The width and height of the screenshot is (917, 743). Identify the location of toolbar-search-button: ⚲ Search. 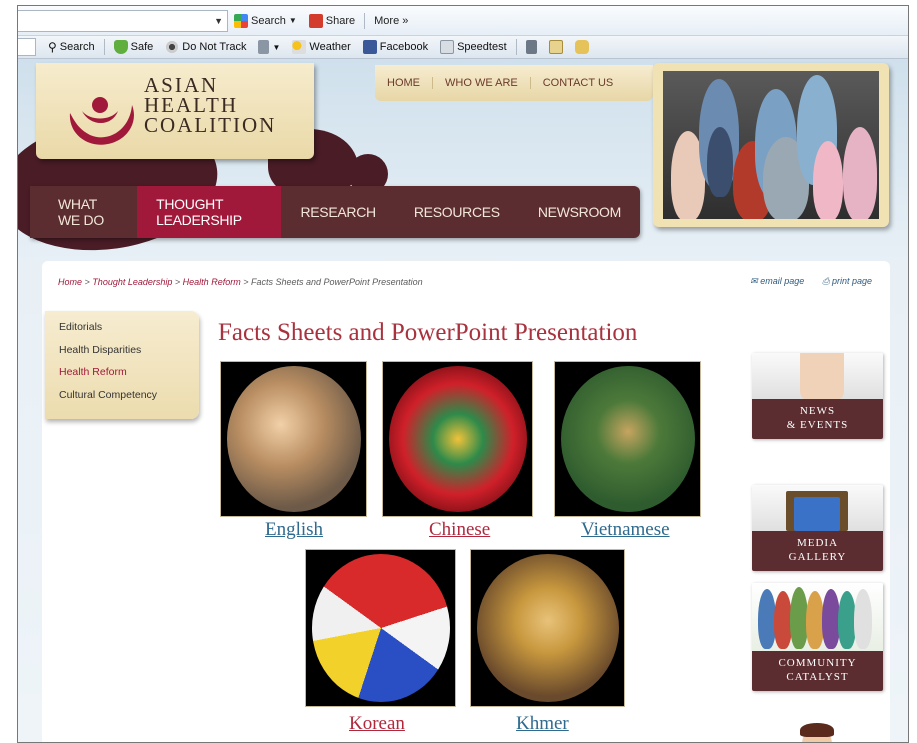
(71, 47).